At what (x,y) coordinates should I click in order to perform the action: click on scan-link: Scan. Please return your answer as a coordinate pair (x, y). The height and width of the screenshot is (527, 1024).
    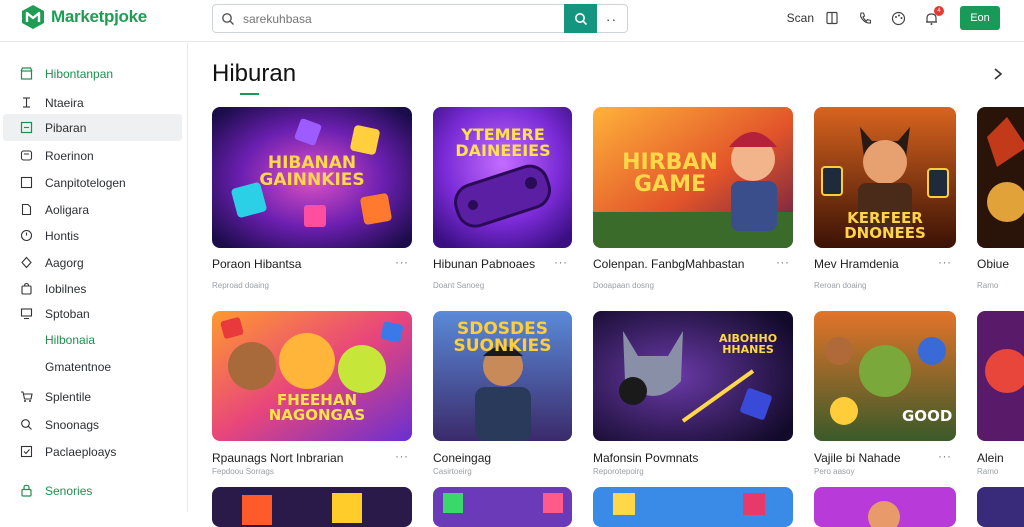
    Looking at the image, I should click on (800, 18).